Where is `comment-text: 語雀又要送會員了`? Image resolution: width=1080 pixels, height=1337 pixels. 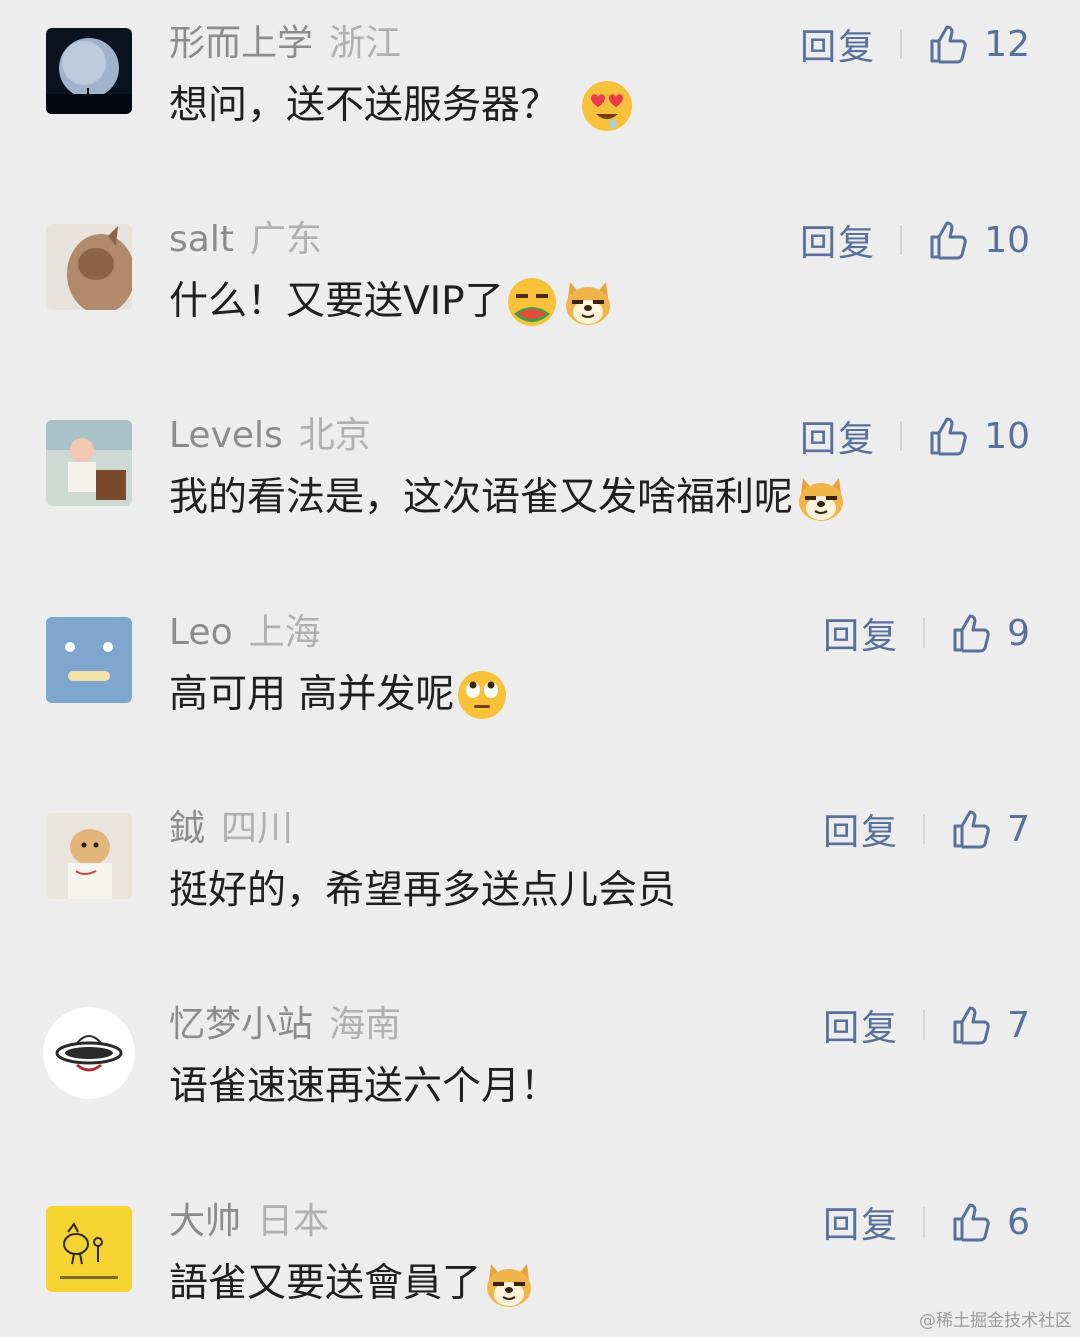
comment-text: 語雀又要送會員了 is located at coordinates (353, 1284).